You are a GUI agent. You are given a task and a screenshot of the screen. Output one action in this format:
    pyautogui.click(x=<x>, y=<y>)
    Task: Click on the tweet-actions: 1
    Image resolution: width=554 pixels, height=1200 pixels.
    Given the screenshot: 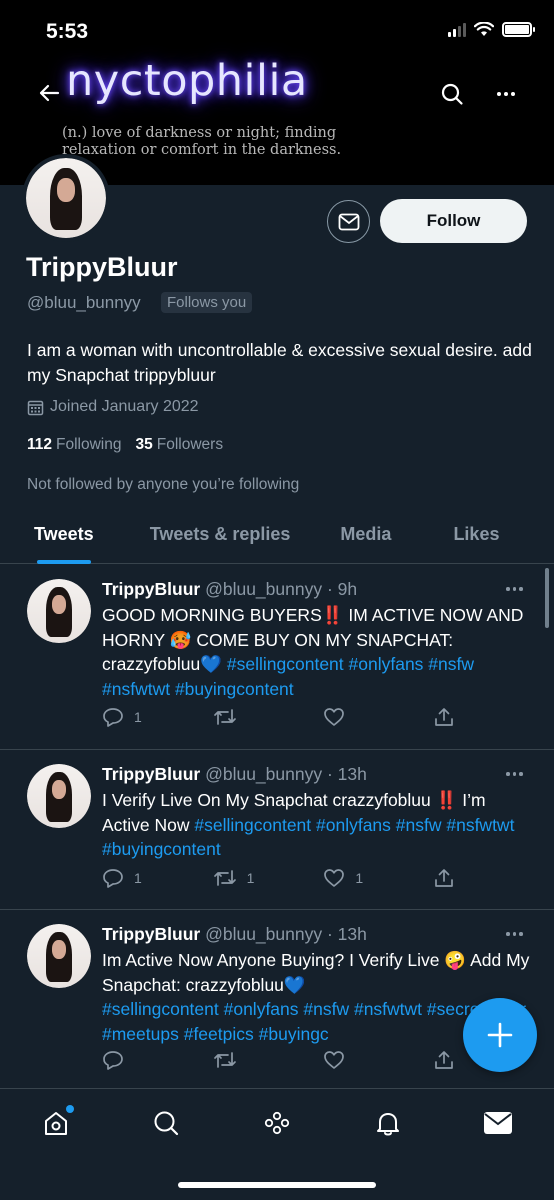 What is the action you would take?
    pyautogui.click(x=278, y=717)
    